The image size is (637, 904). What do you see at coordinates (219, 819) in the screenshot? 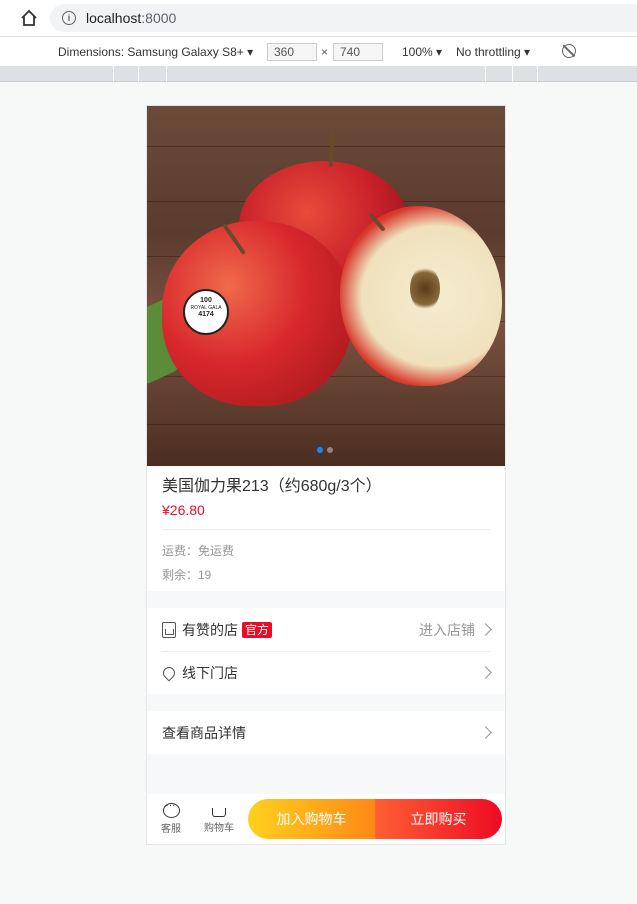
I see `cart-action: 购物车` at bounding box center [219, 819].